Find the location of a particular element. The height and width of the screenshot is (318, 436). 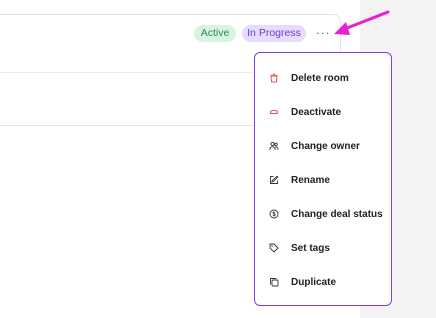

menu-item-label: Rename is located at coordinates (310, 180).